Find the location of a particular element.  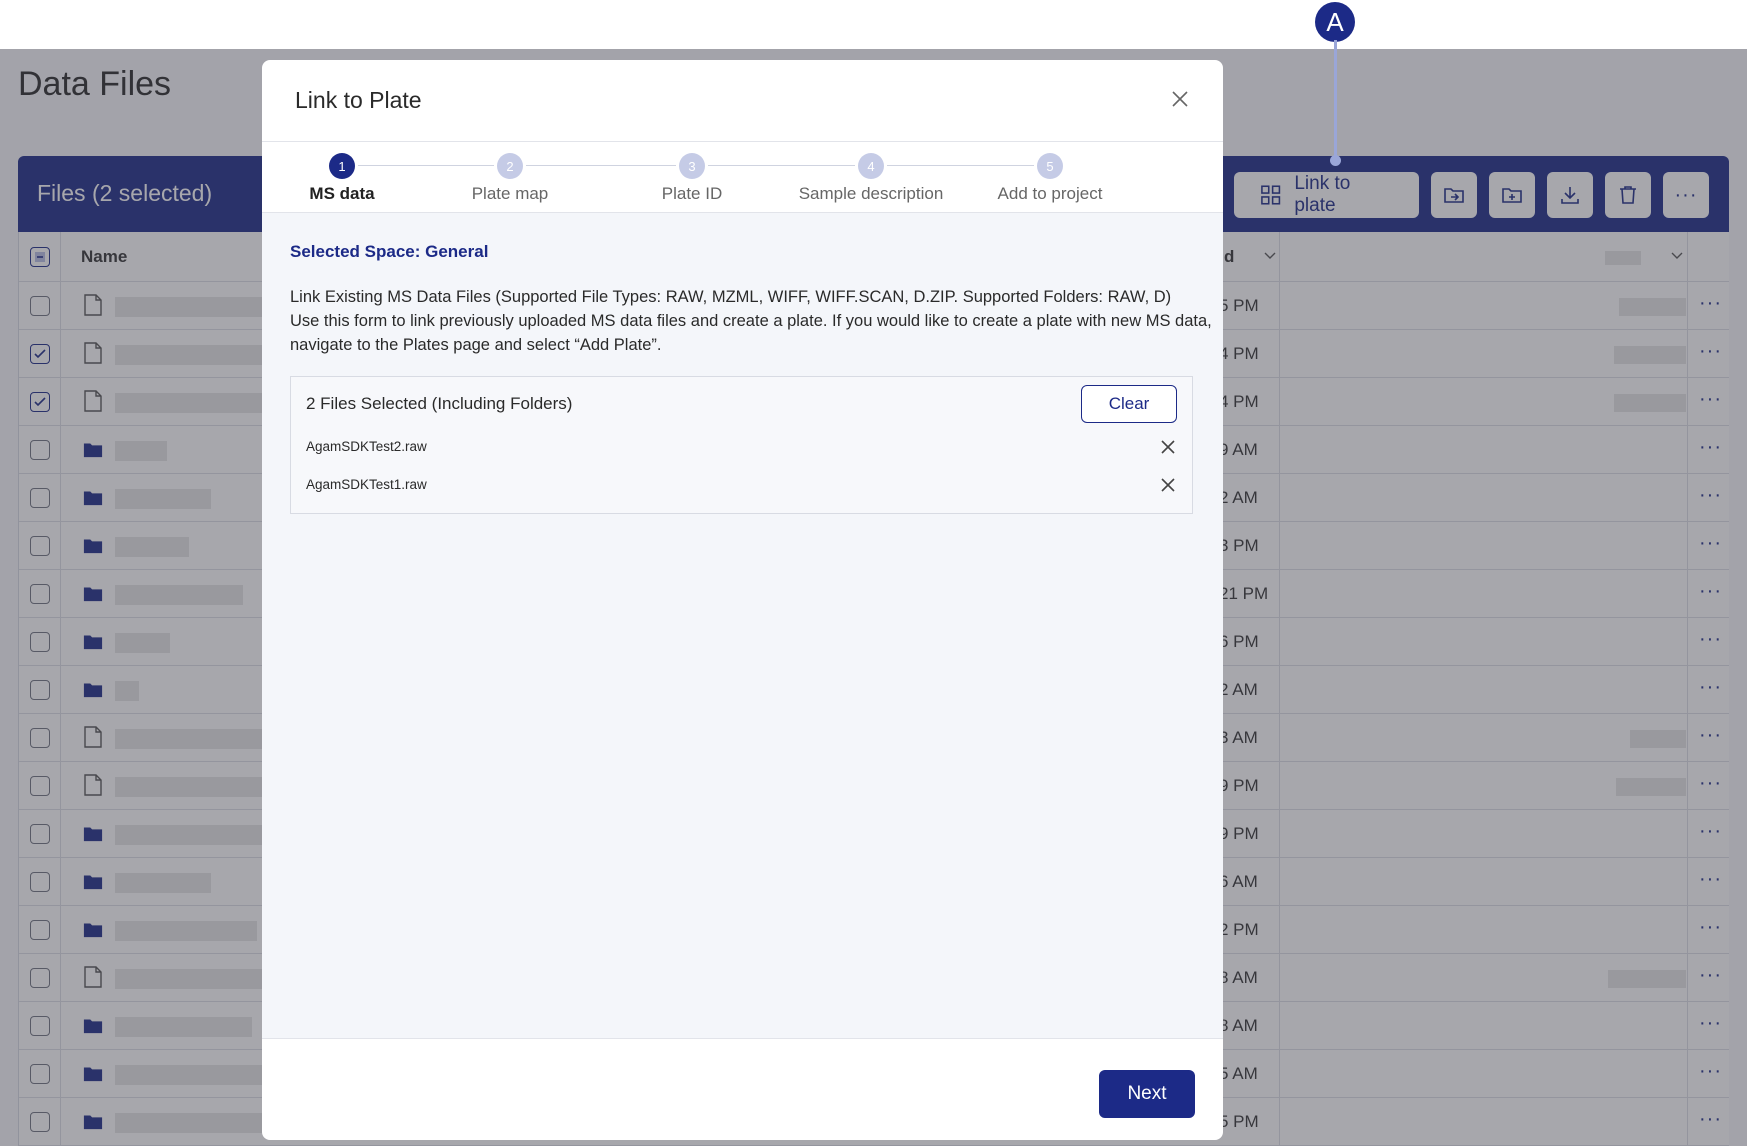

step-label: Add to project is located at coordinates (1050, 193).